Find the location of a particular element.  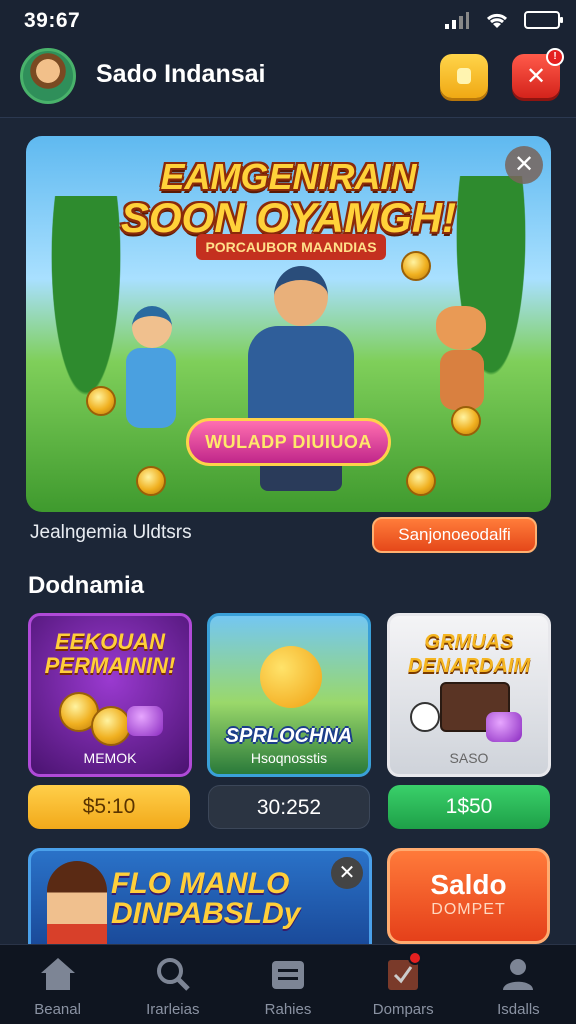

promo-title: FLO MANLO DINPABSLDy is located at coordinates (205, 899).